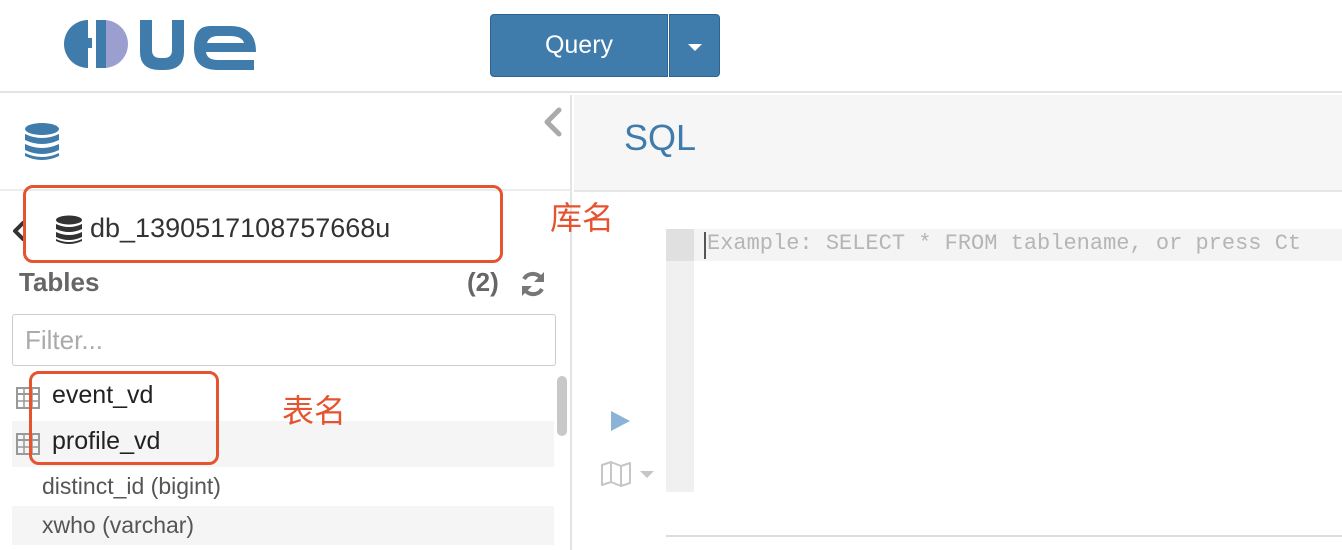  I want to click on hue-logo, so click(160, 44).